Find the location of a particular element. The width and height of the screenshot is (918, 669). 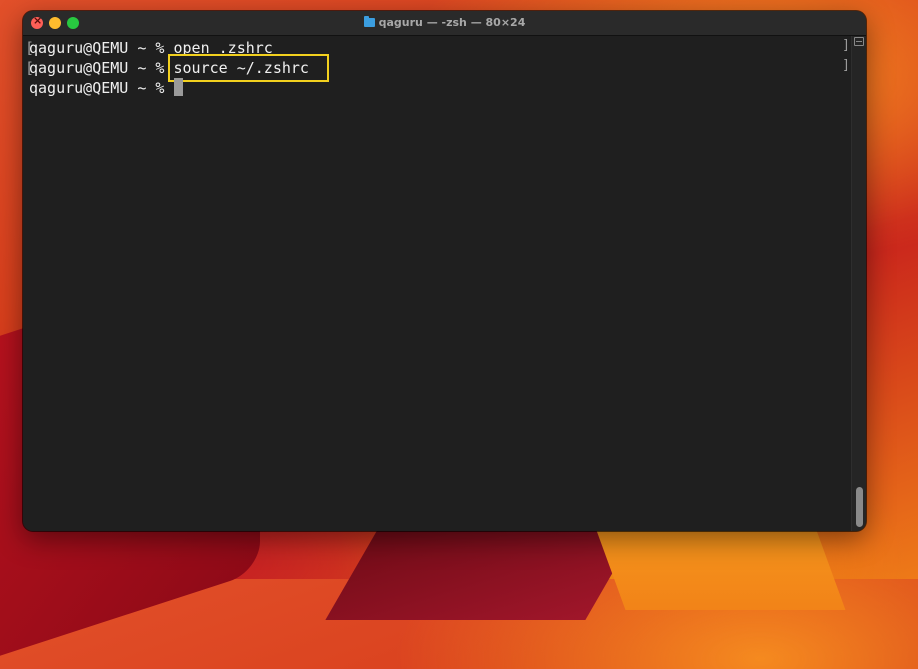

split-pane-icon is located at coordinates (859, 41).